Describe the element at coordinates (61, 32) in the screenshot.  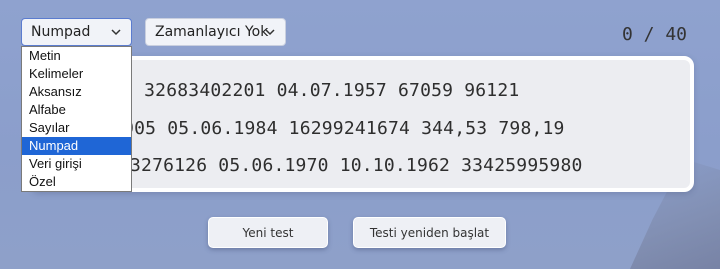
I see `mode-select-value: Numpad` at that location.